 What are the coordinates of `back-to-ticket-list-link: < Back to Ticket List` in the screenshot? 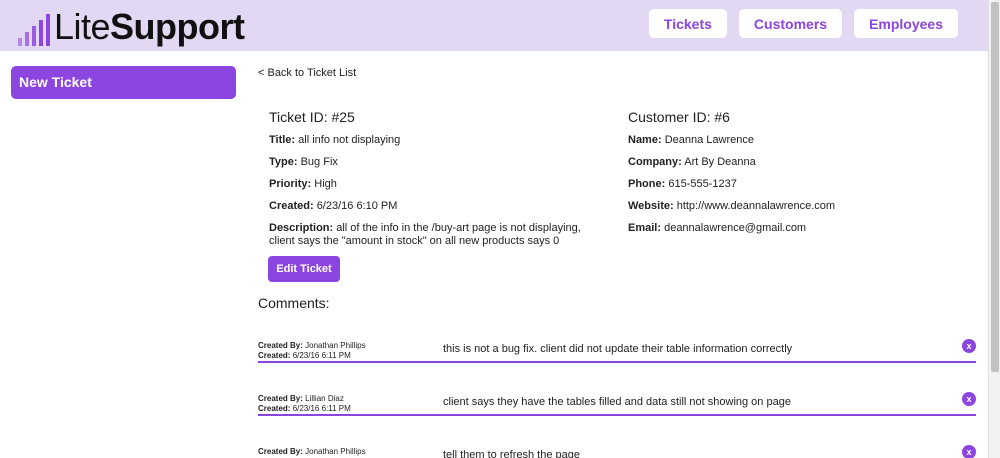 It's located at (307, 73).